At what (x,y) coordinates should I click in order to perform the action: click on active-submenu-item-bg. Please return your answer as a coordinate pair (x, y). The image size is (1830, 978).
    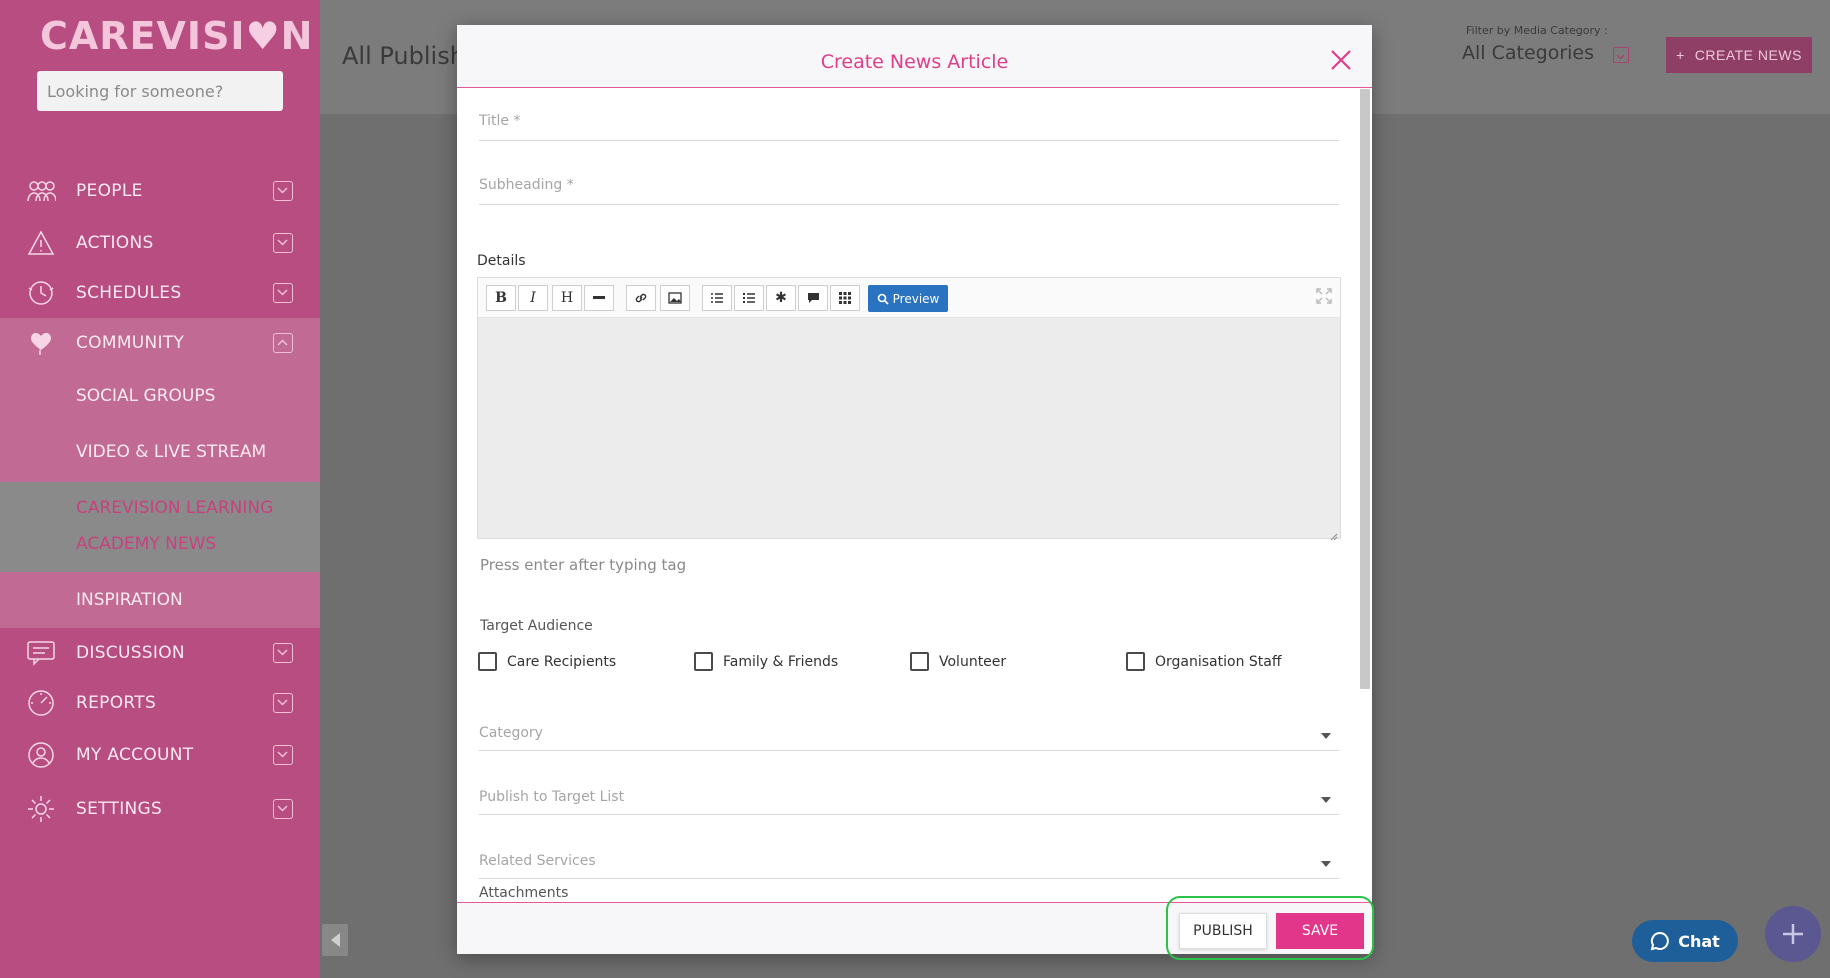
    Looking at the image, I should click on (160, 527).